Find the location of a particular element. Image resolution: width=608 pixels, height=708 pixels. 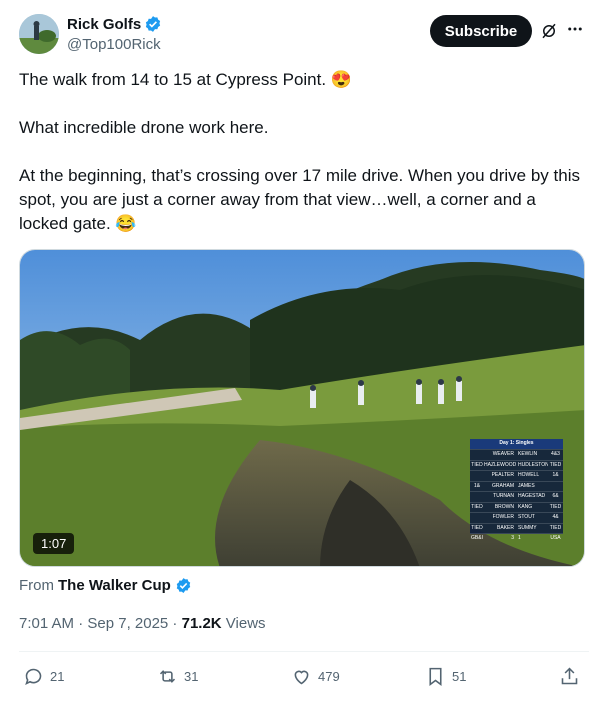

scoreboard-left-player: WEAVER is located at coordinates (503, 454).